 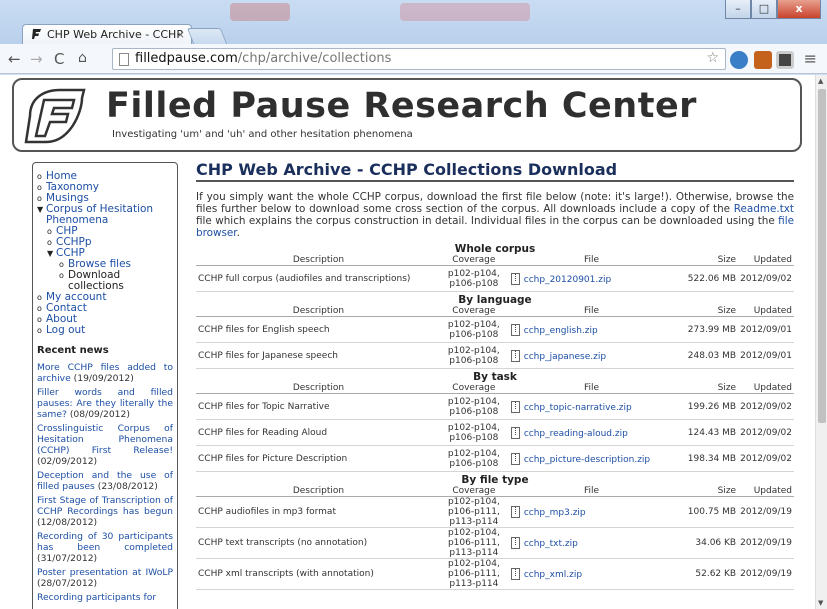 I want to click on recent-news-heading: Recent news, so click(x=73, y=350).